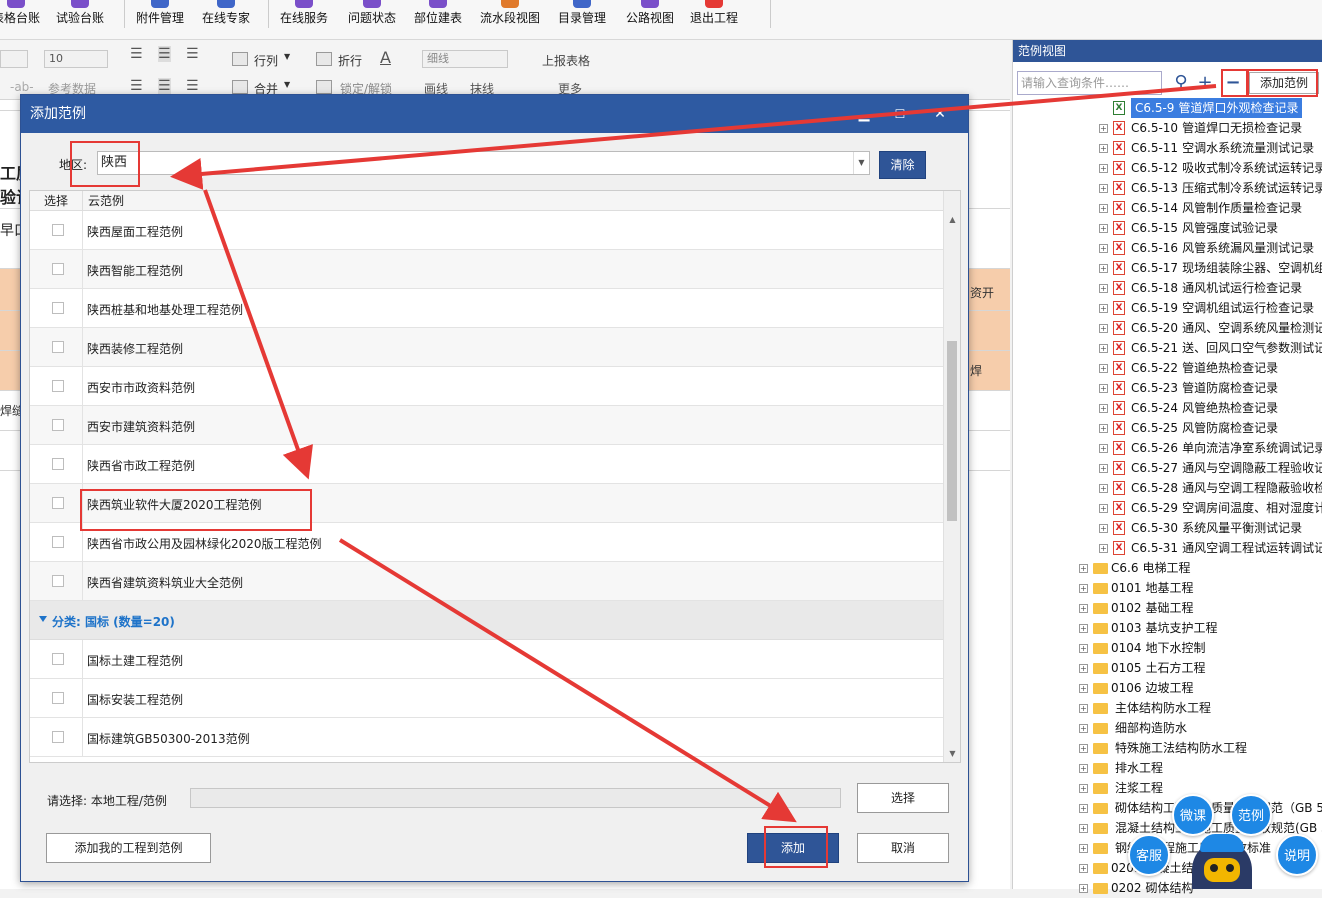  I want to click on tree-item: + X C6.5-24 风管绝热检查记录, so click(1167, 408).